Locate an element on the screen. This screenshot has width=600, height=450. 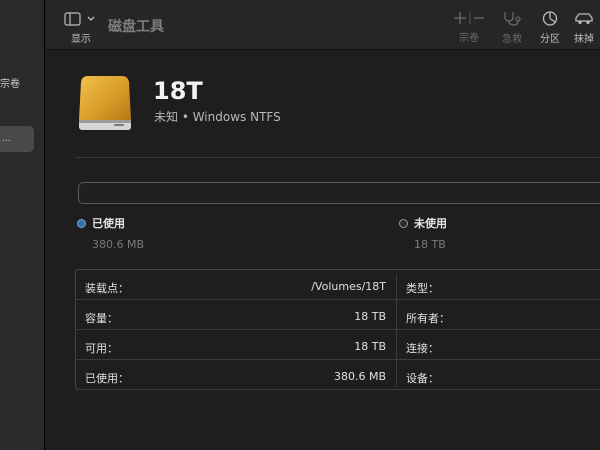
row-value: 380.6 MB is located at coordinates (359, 376).